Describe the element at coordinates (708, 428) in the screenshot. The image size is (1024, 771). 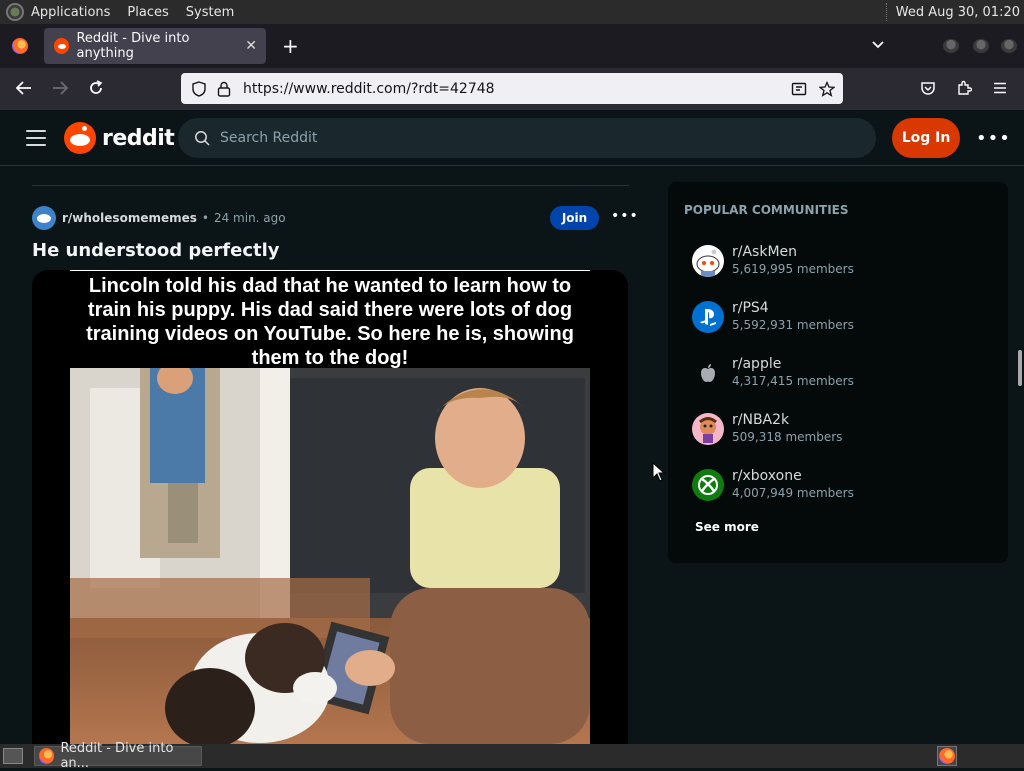
I see `nba2k-icon` at that location.